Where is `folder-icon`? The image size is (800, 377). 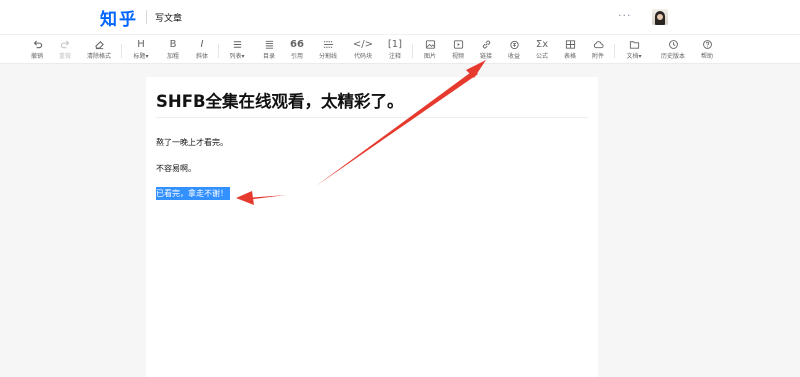 folder-icon is located at coordinates (634, 45).